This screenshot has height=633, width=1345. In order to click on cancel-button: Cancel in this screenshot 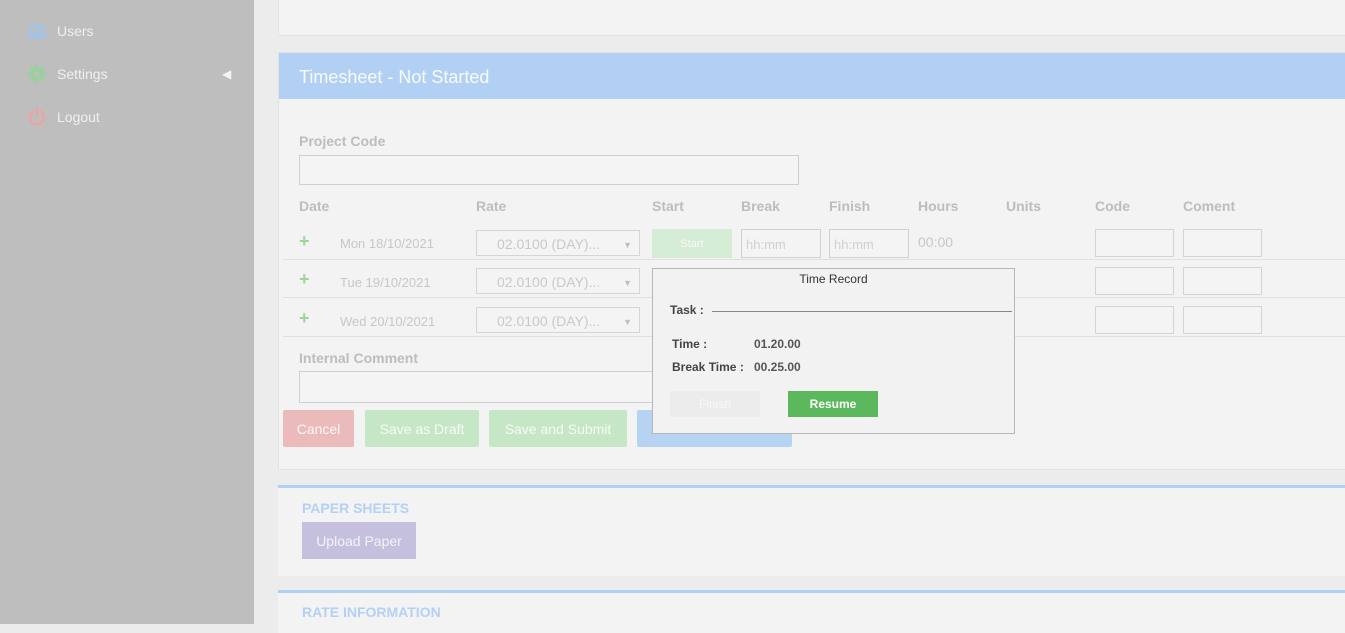, I will do `click(318, 428)`.